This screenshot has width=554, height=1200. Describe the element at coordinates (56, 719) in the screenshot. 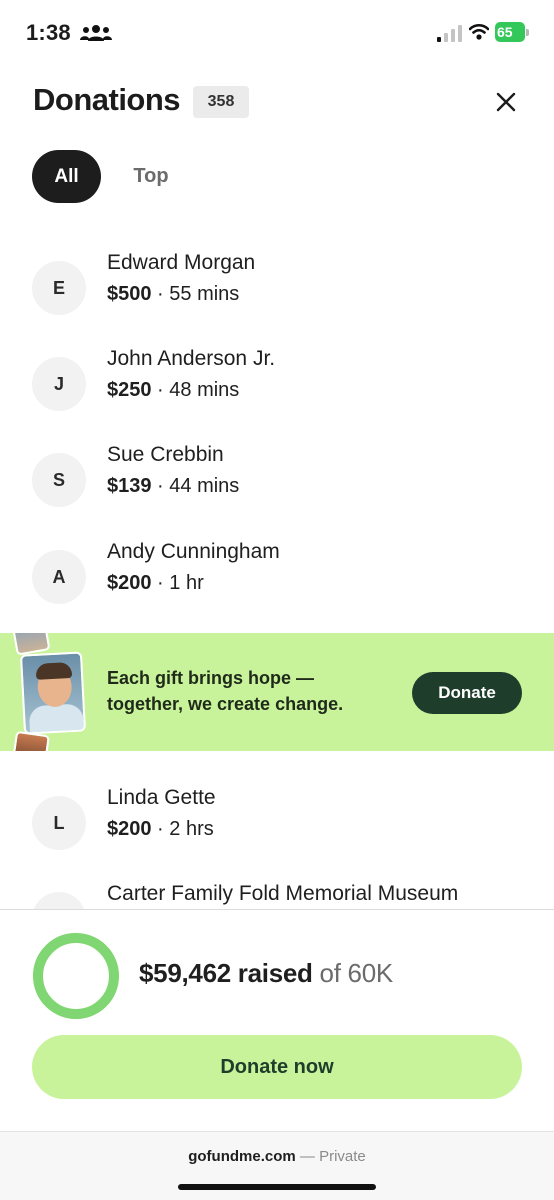

I see `photo-shirt` at that location.